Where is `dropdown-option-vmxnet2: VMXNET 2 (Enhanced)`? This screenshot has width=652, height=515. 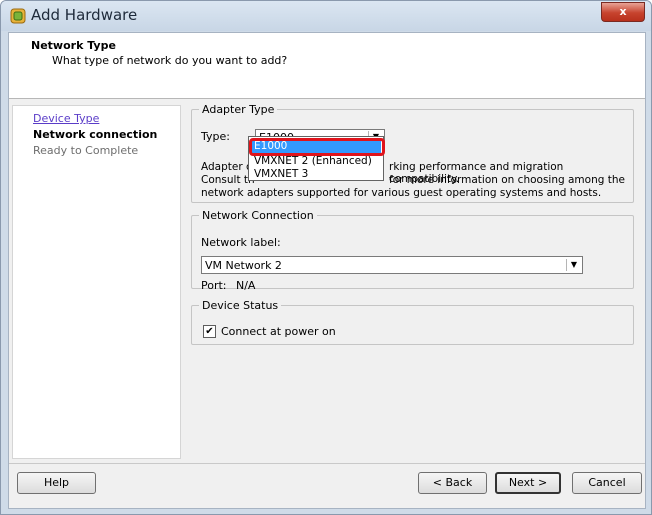
dropdown-option-vmxnet2: VMXNET 2 (Enhanced) is located at coordinates (313, 161).